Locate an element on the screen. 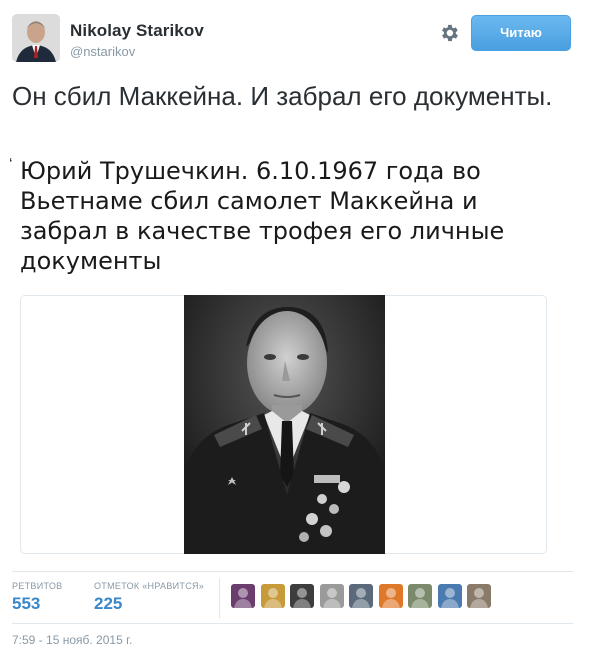  soldier-portrait-image is located at coordinates (284, 424).